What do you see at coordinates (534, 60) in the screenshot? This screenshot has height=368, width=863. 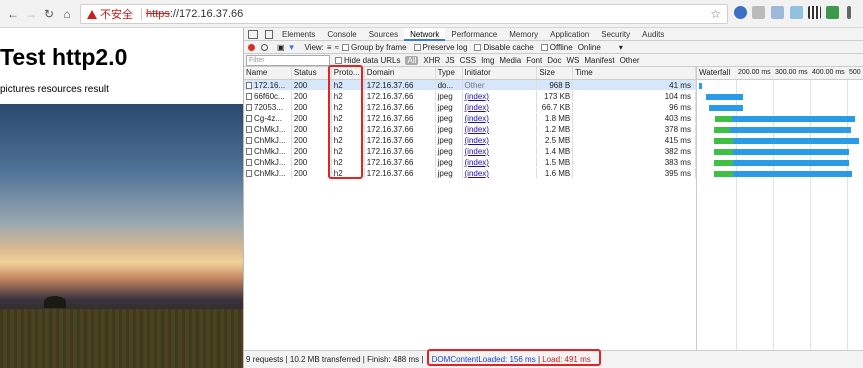 I see `filter-type-font: Font` at bounding box center [534, 60].